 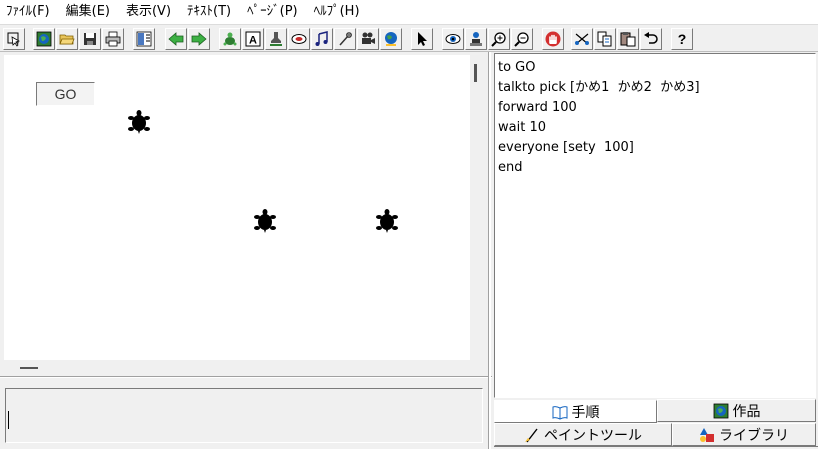 I want to click on menu-file: ﾌｧｲﾙ(F), so click(x=28, y=12).